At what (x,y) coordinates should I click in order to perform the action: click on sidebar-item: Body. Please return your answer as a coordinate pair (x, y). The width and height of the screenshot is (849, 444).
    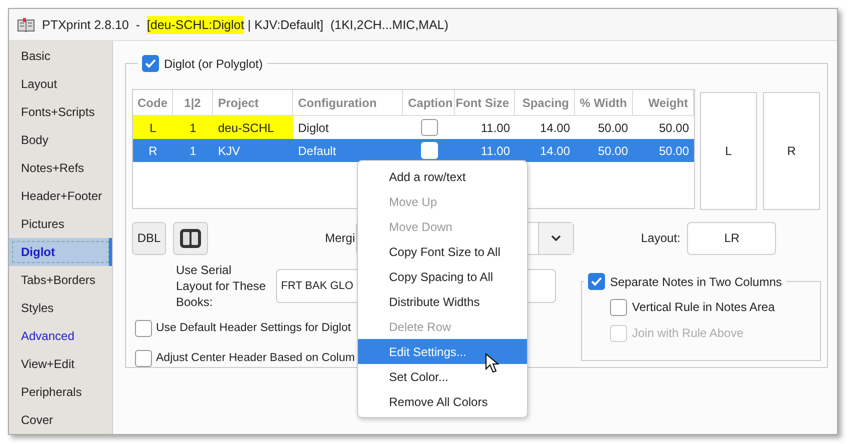
    Looking at the image, I should click on (60, 140).